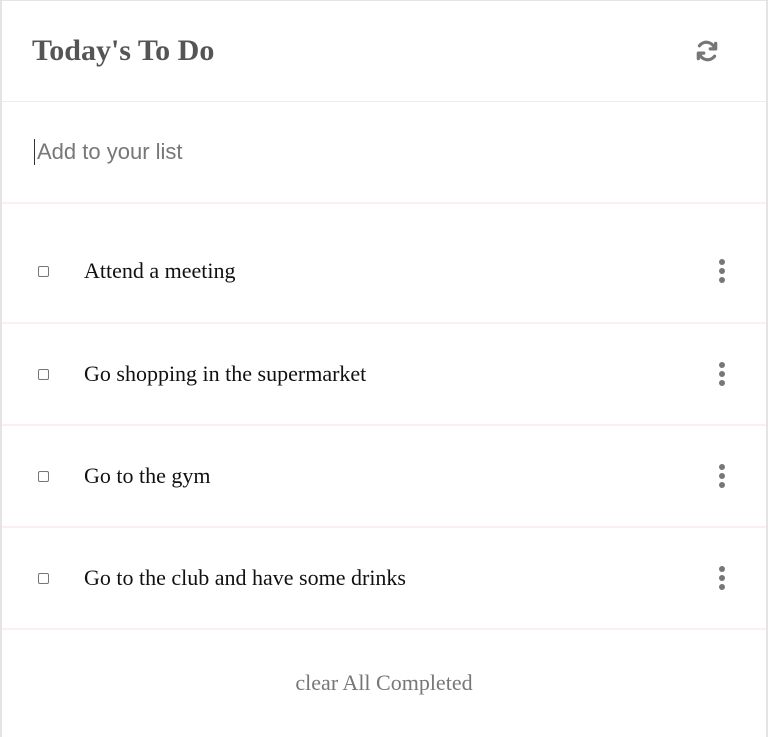  I want to click on header: Today's To Do, so click(384, 51).